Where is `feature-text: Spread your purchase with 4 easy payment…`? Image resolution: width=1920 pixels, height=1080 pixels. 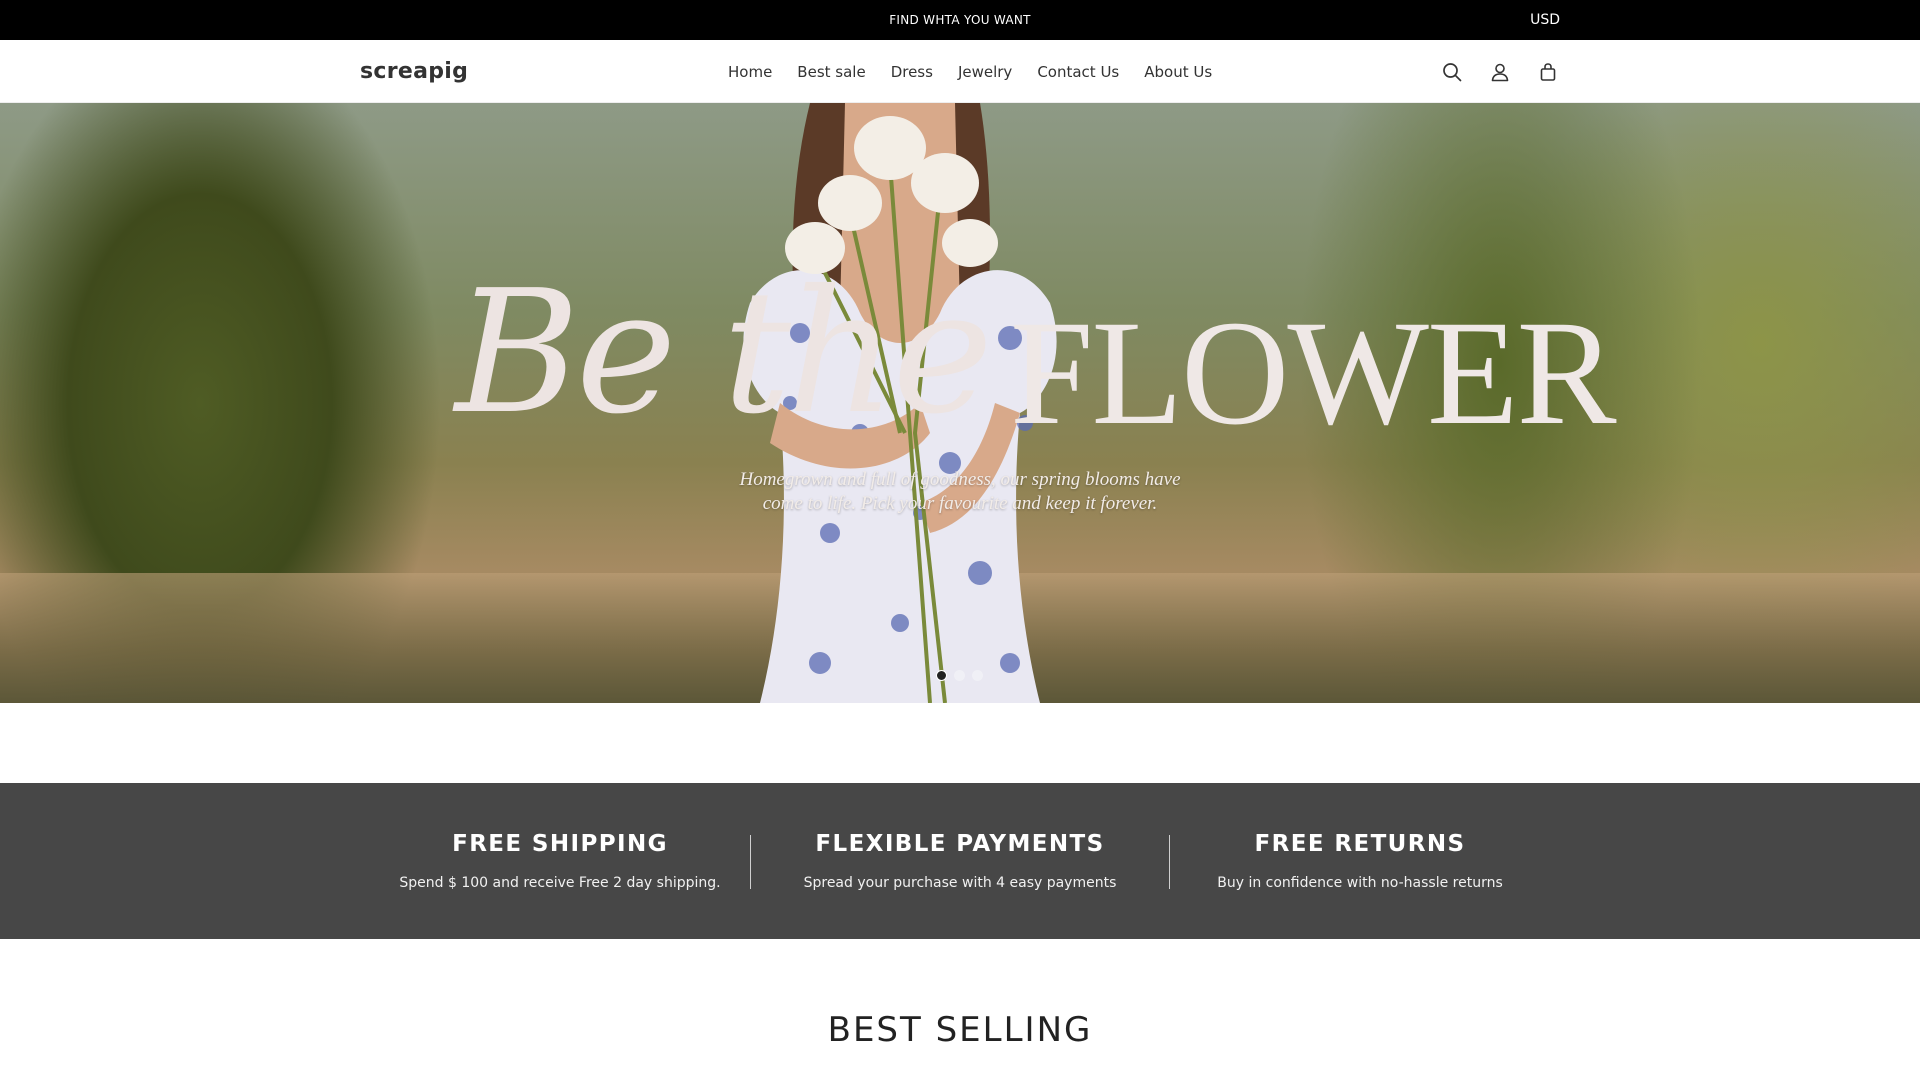
feature-text: Spread your purchase with 4 easy payment… is located at coordinates (960, 883).